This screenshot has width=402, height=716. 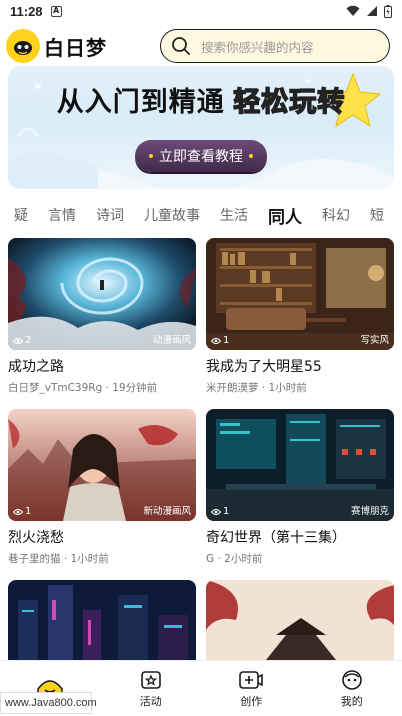 I want to click on tab-category: 儿童故事, so click(x=172, y=215).